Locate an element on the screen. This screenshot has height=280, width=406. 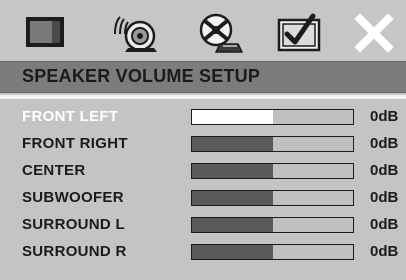
speaker-row: SURROUND L 0dB is located at coordinates (203, 226).